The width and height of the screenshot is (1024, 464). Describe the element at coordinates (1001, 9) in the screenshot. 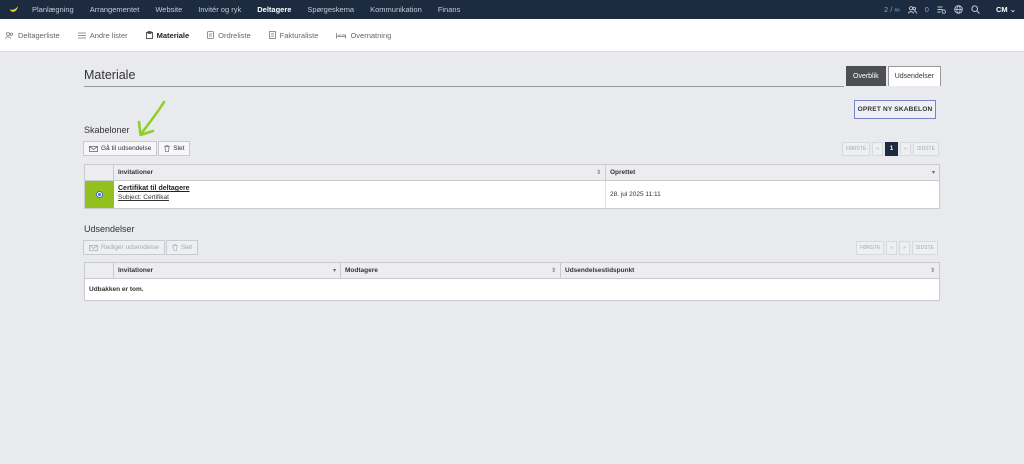

I see `user-initials: CM` at that location.